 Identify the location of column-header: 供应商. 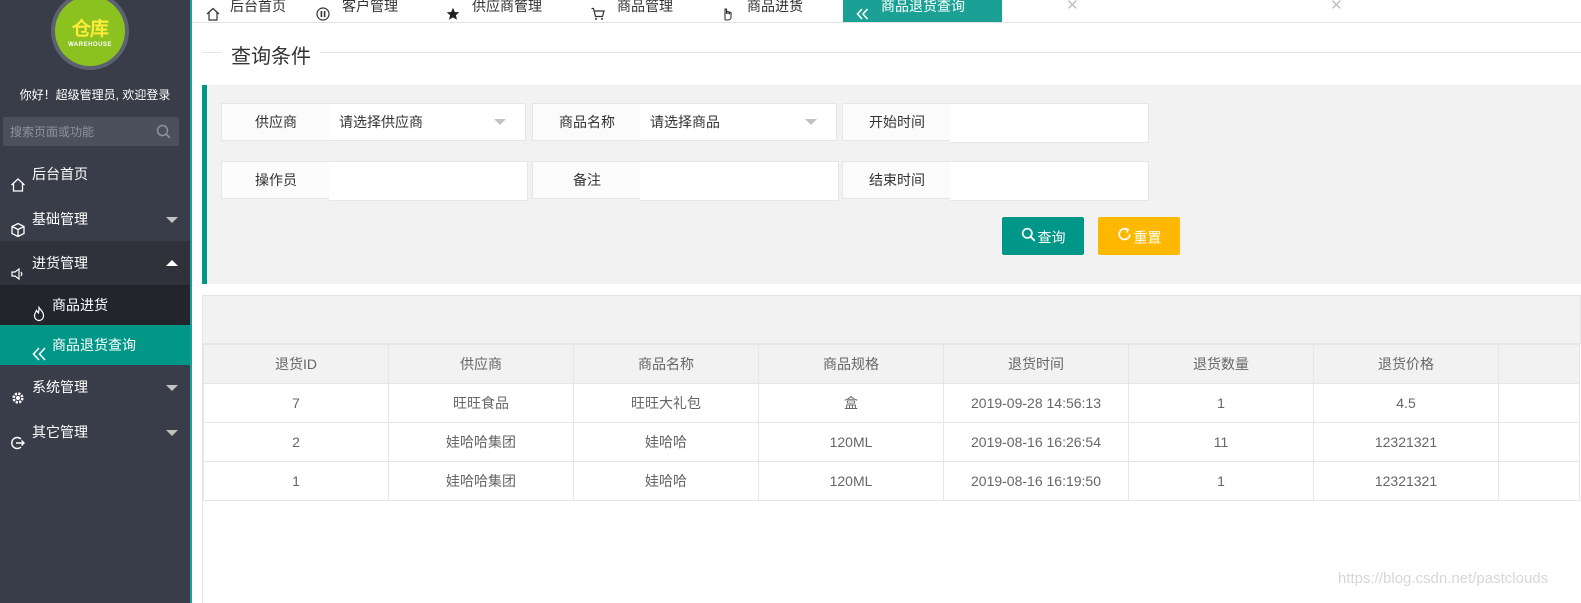
(481, 364).